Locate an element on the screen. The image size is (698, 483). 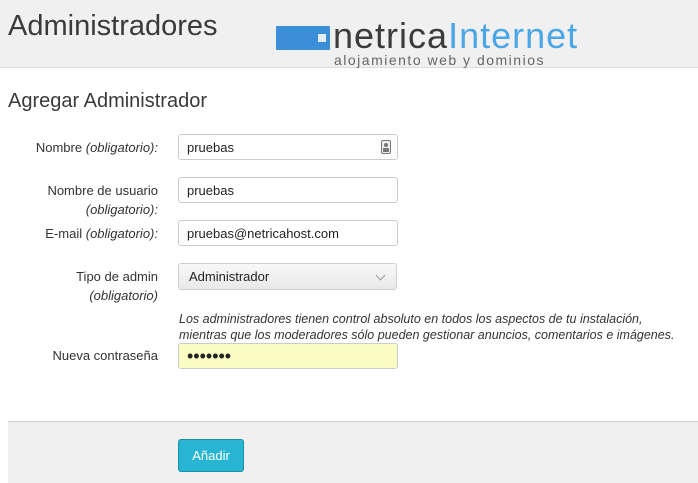
admin-type-label: Tipo de admin (obligatorio) is located at coordinates (117, 286).